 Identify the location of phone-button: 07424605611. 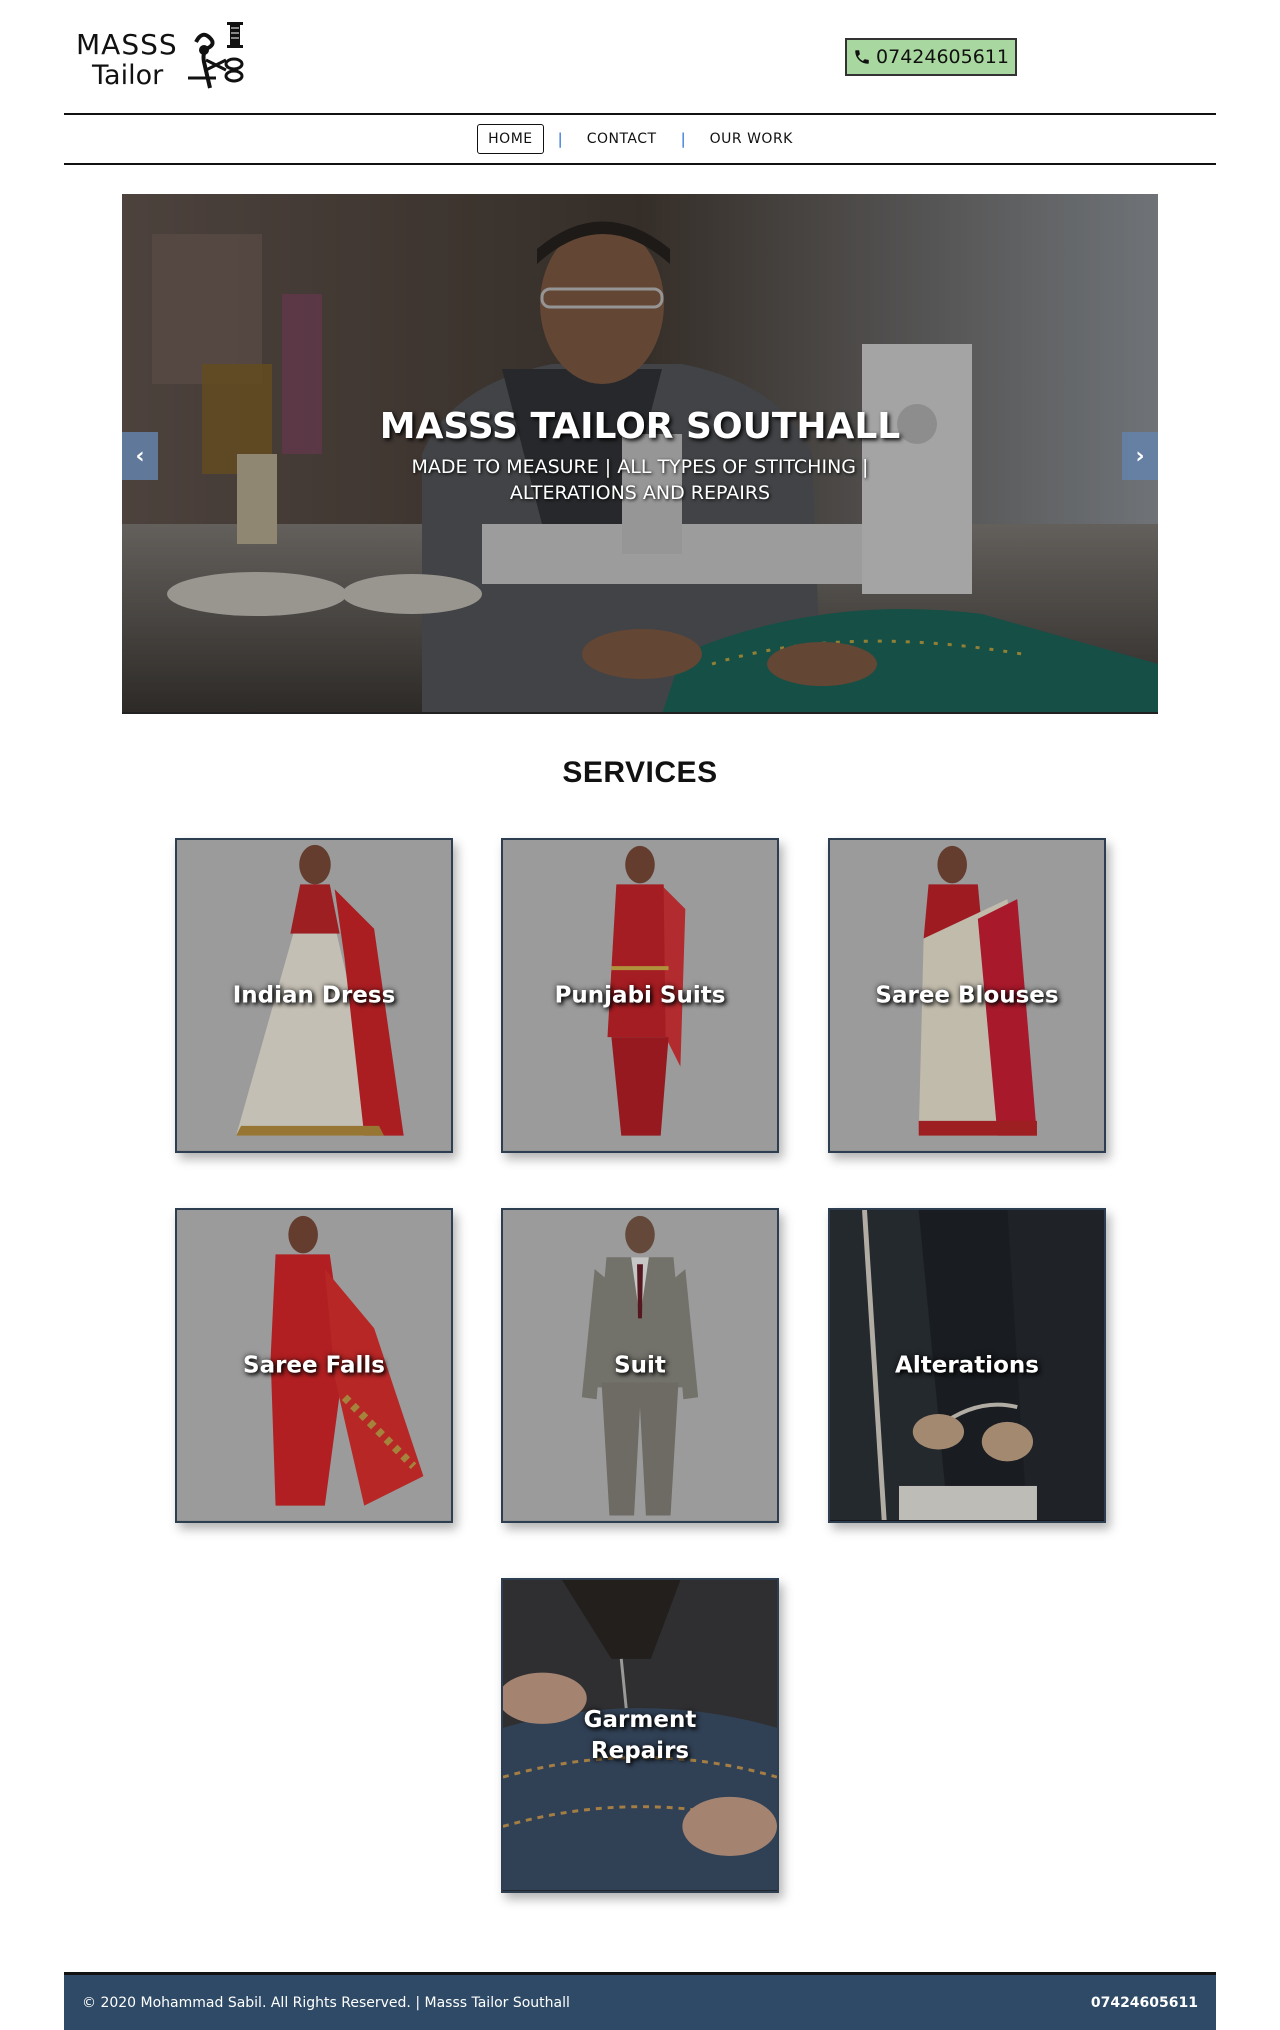
(931, 57).